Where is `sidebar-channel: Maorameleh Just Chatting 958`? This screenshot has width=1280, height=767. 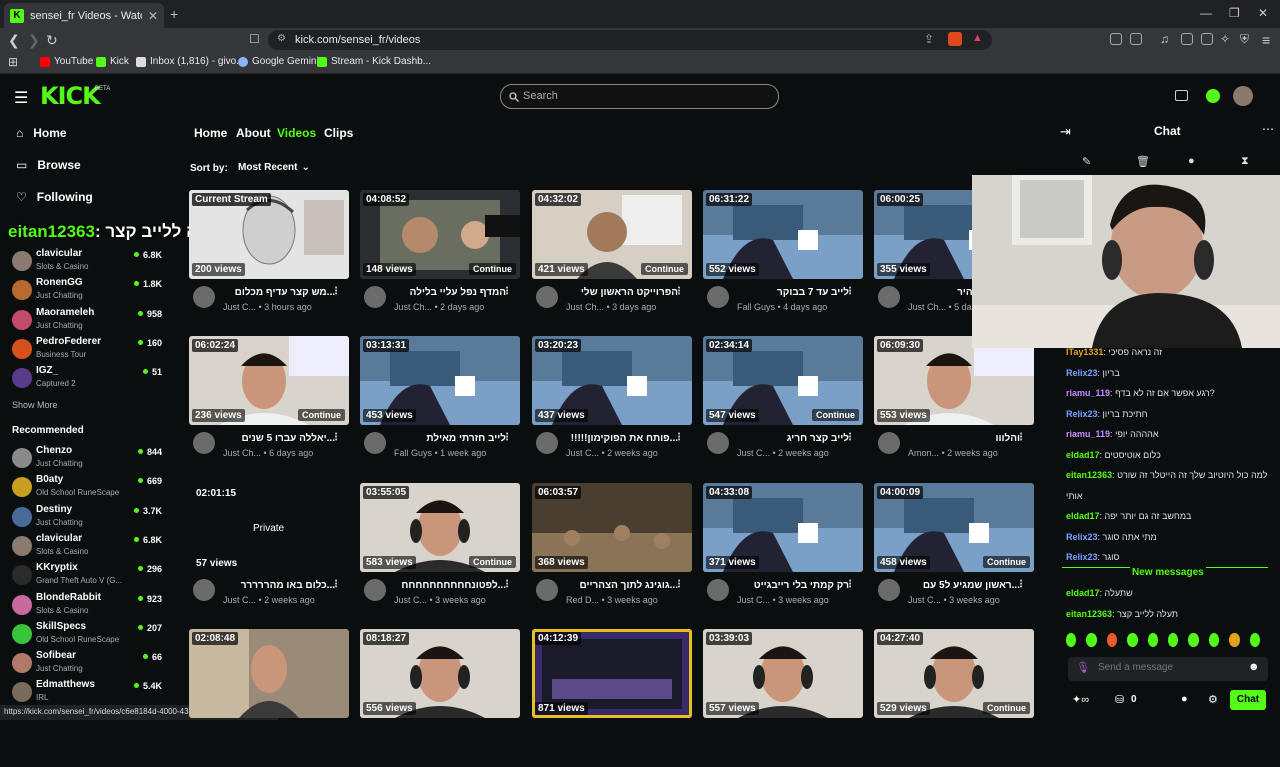
sidebar-channel: Maorameleh Just Chatting 958 is located at coordinates (87, 320).